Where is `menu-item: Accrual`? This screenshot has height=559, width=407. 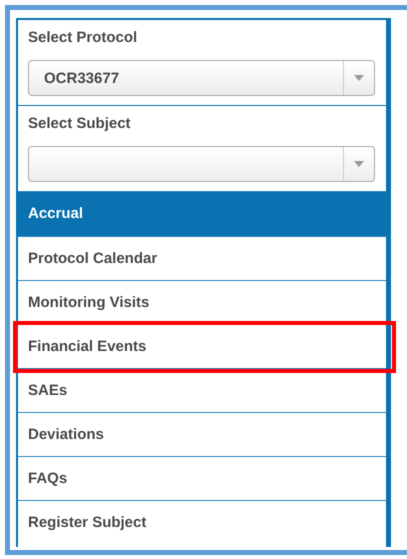 menu-item: Accrual is located at coordinates (202, 213).